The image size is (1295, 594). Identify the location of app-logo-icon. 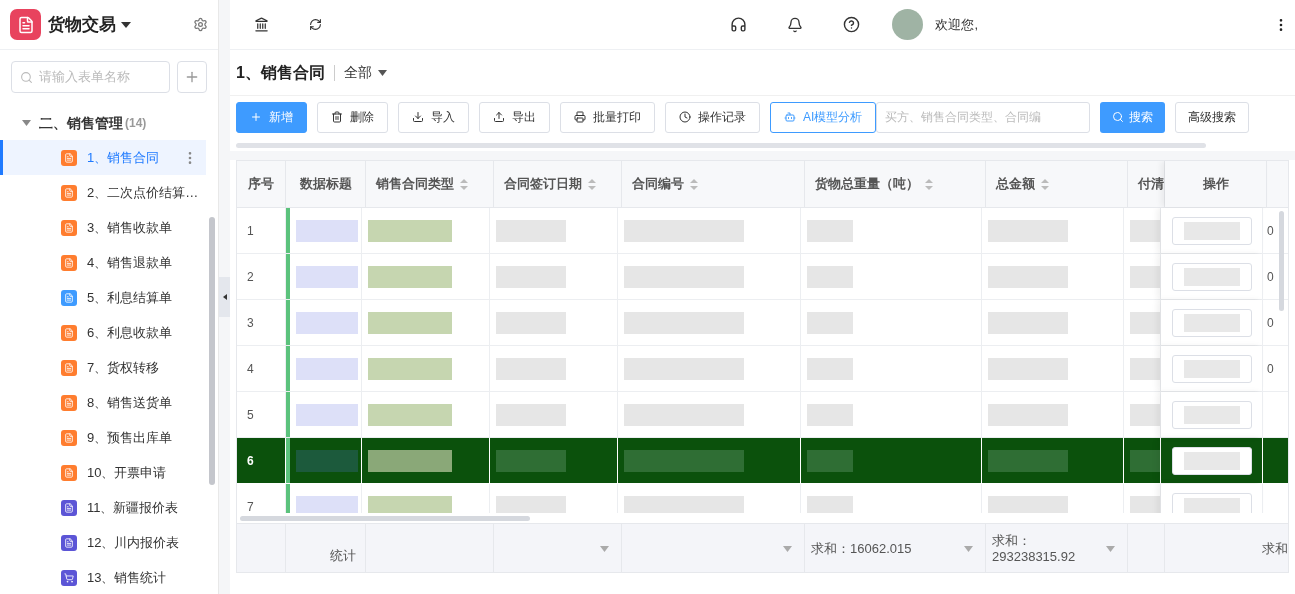
(25, 24).